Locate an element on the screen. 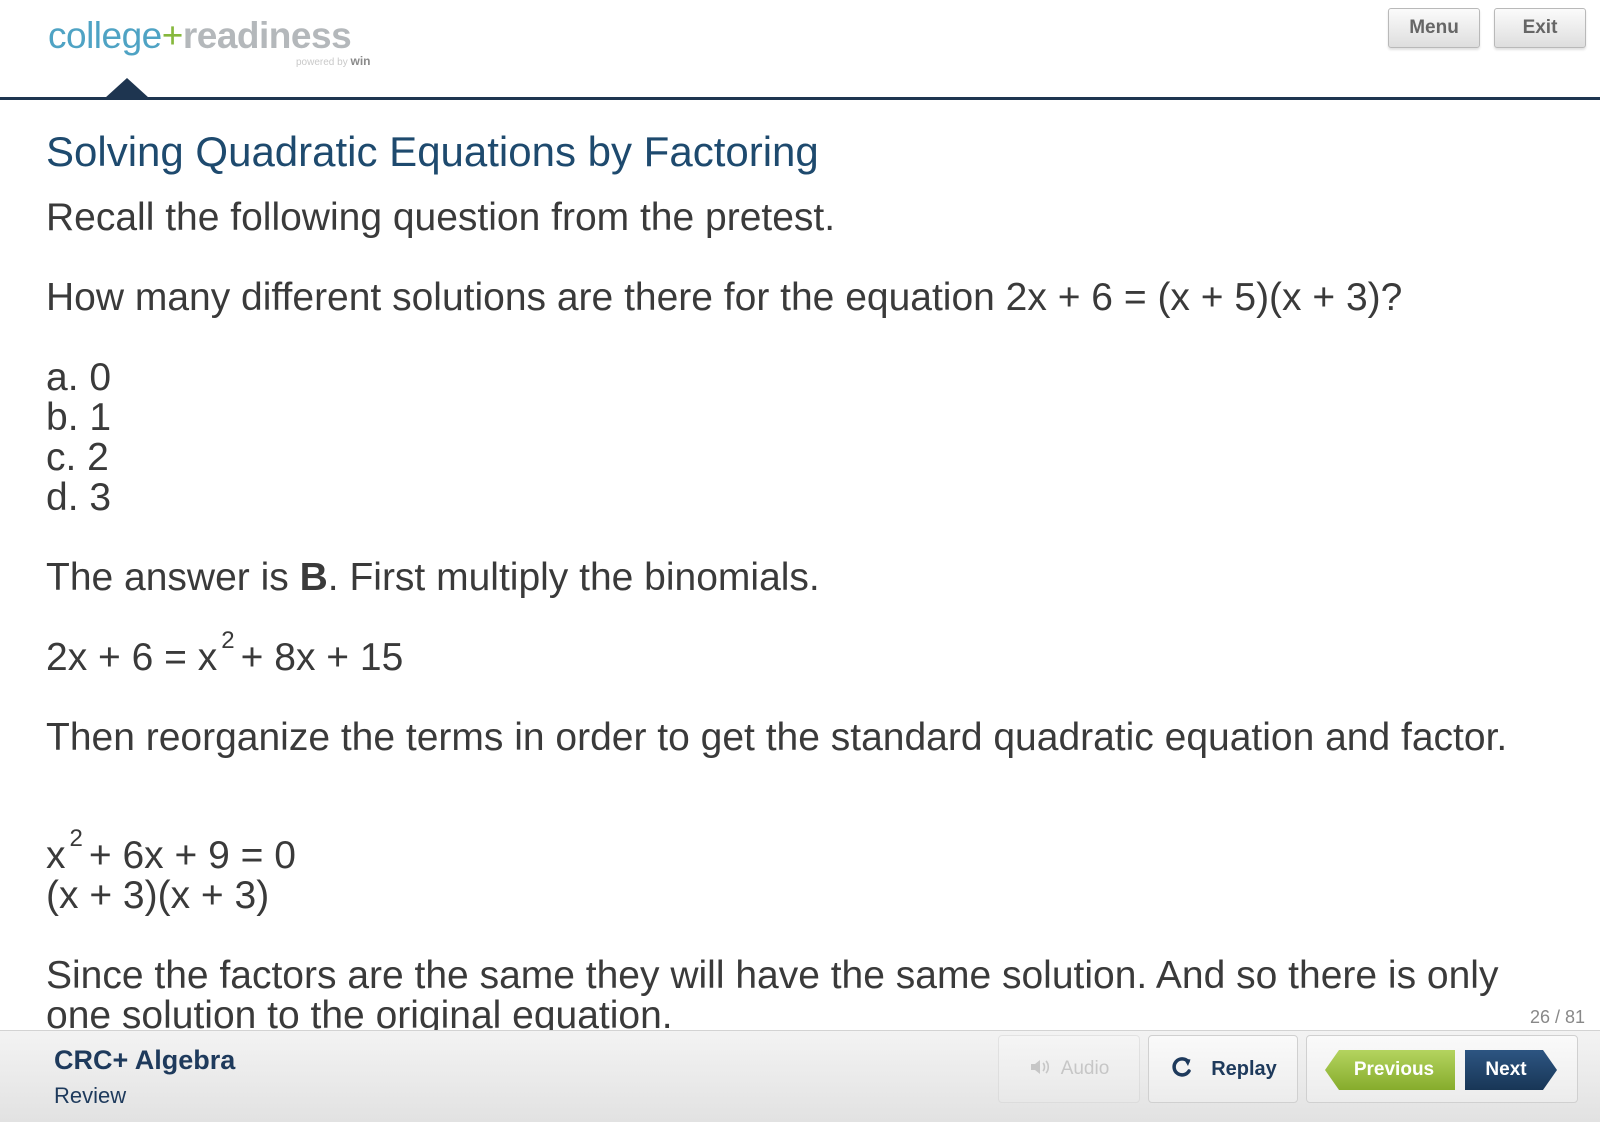  replay-icon is located at coordinates (1182, 1069).